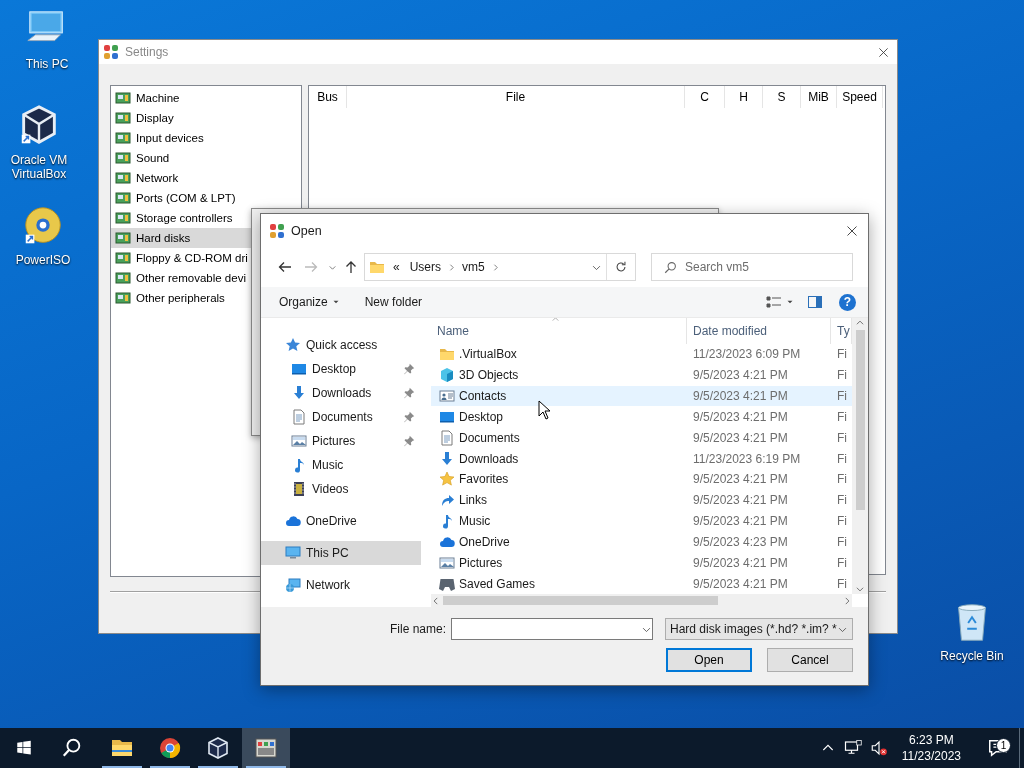  Describe the element at coordinates (847, 600) in the screenshot. I see `chevron-right-icon` at that location.